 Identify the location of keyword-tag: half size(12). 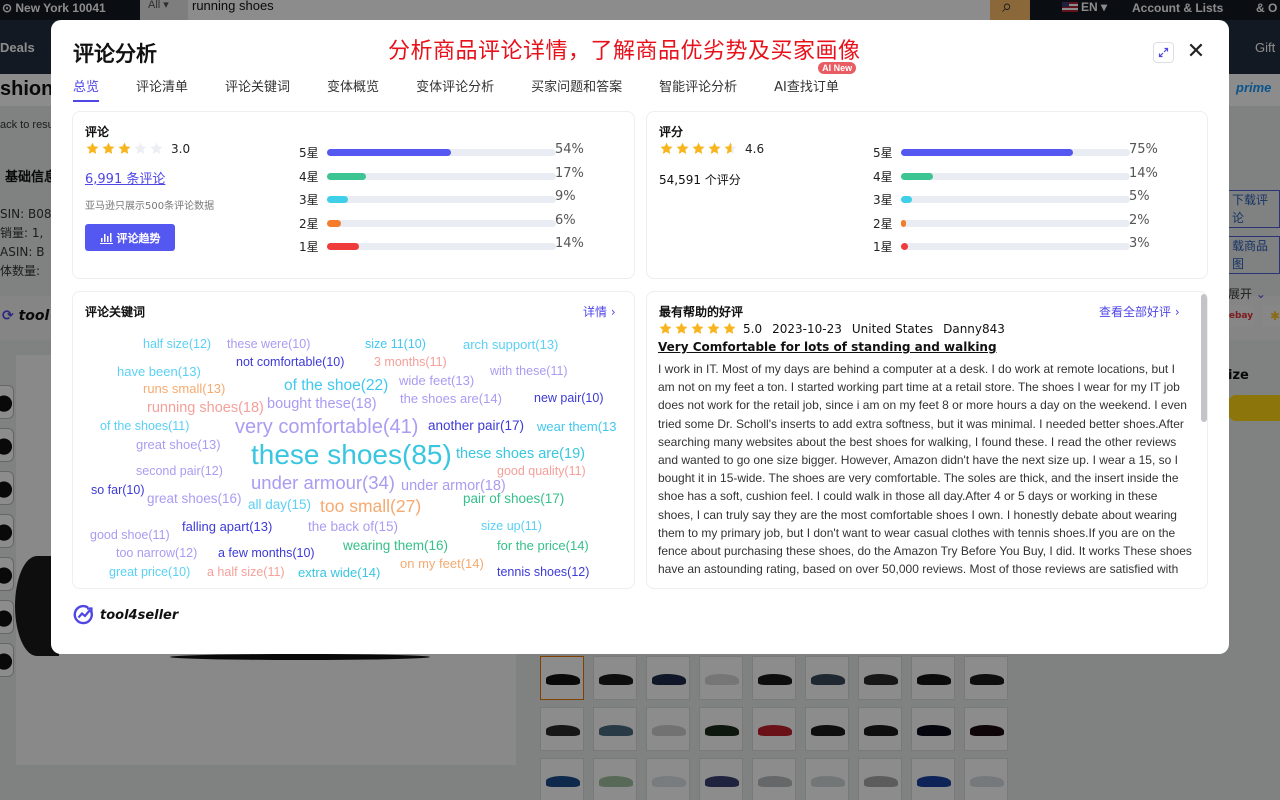
(177, 344).